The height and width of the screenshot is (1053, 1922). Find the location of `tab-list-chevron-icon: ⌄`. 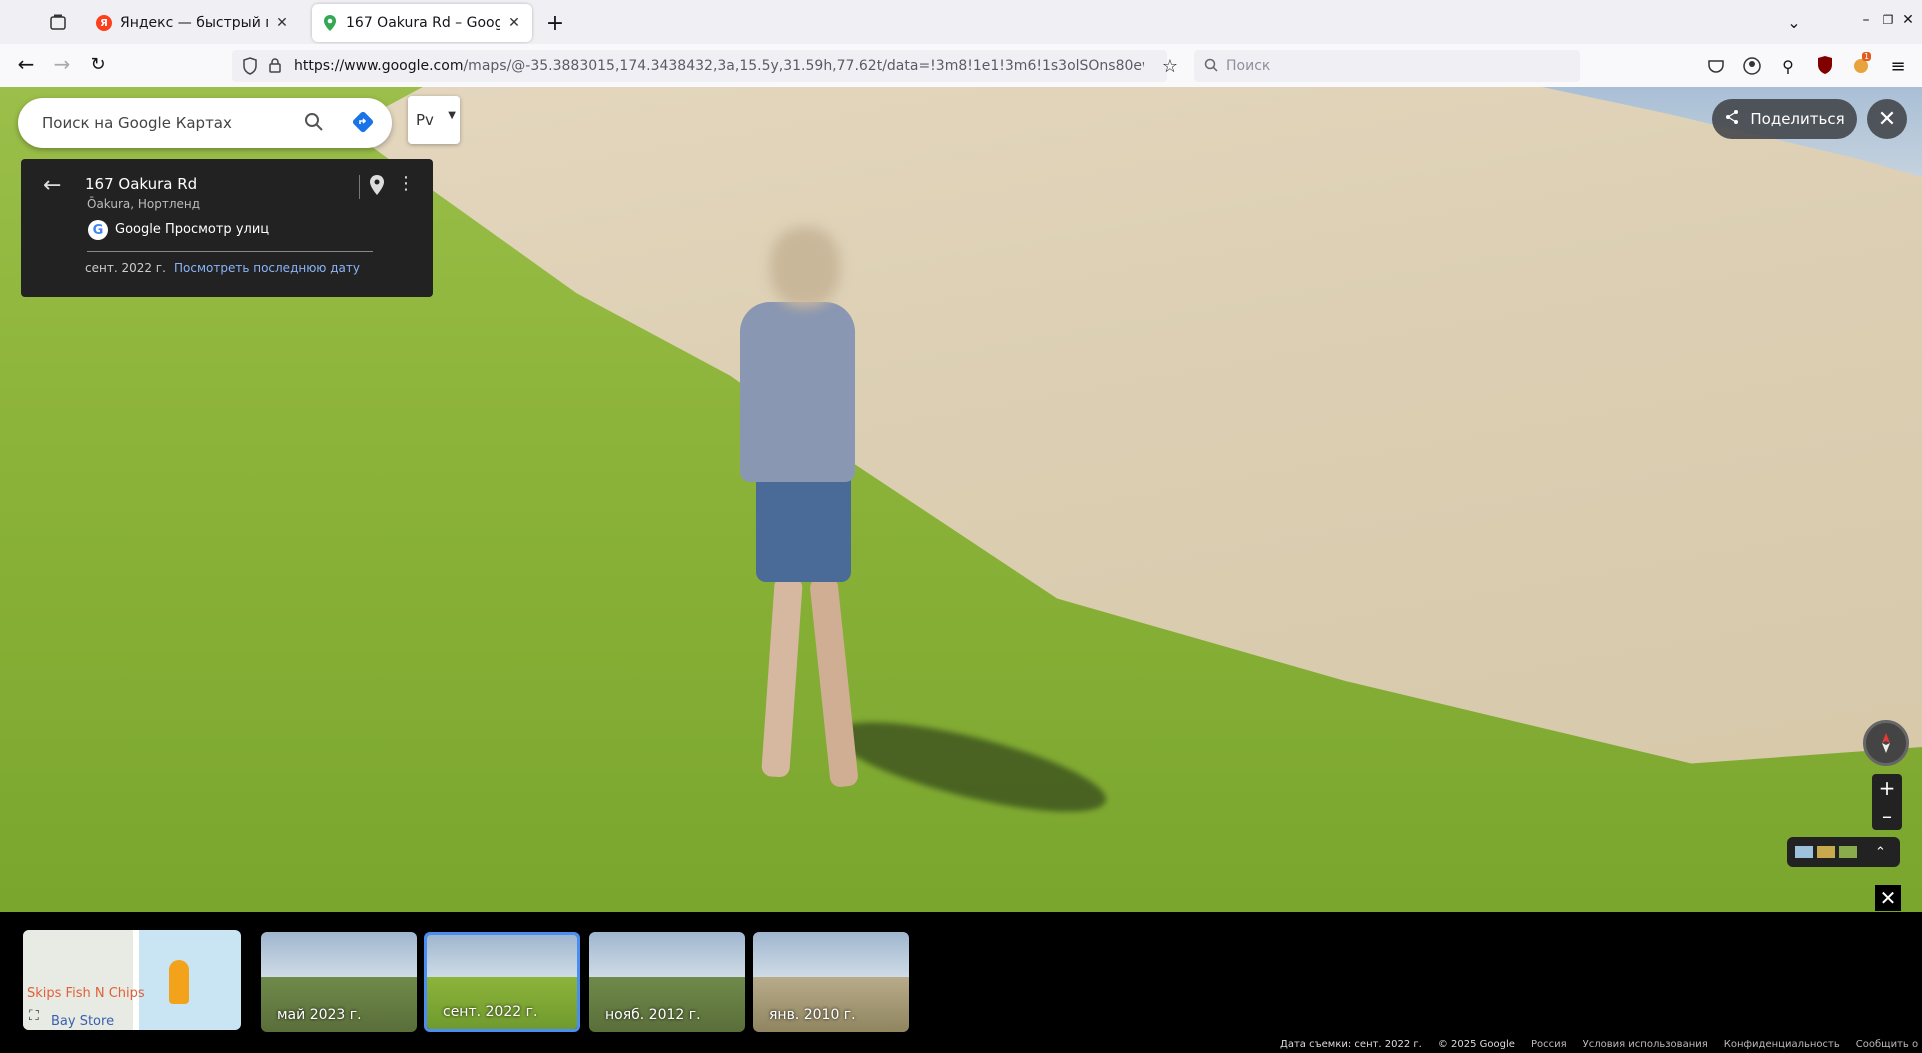

tab-list-chevron-icon: ⌄ is located at coordinates (1794, 22).